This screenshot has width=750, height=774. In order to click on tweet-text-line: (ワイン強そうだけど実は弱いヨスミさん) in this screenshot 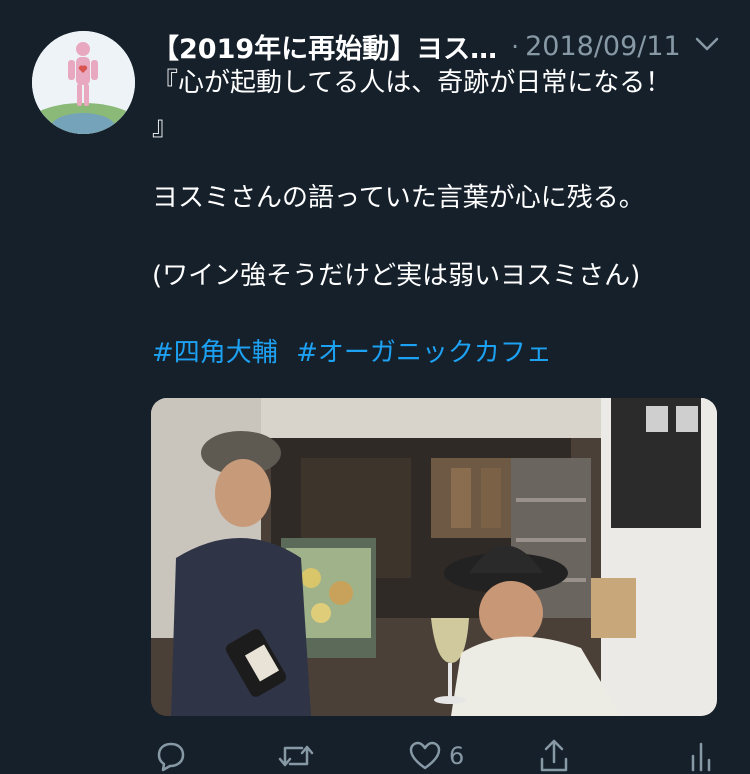, I will do `click(396, 276)`.